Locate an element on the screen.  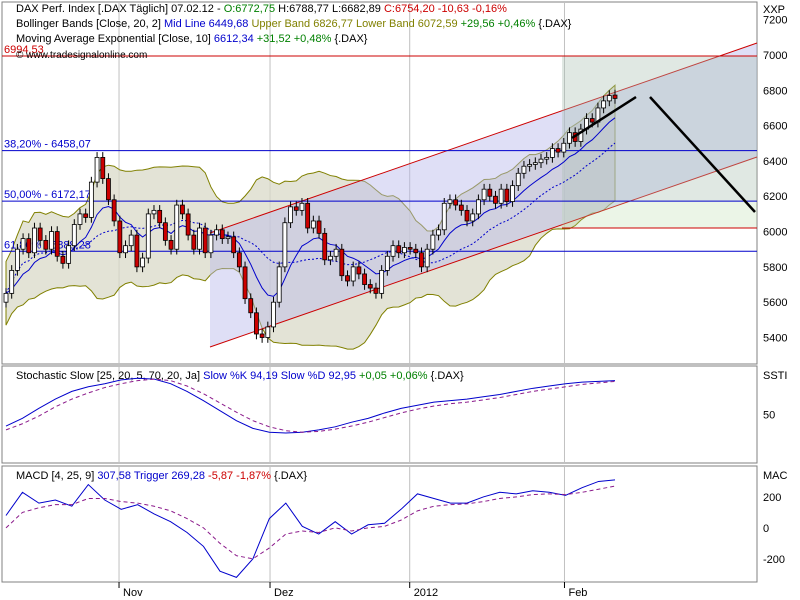
y-tick-label: 6200 is located at coordinates (775, 197).